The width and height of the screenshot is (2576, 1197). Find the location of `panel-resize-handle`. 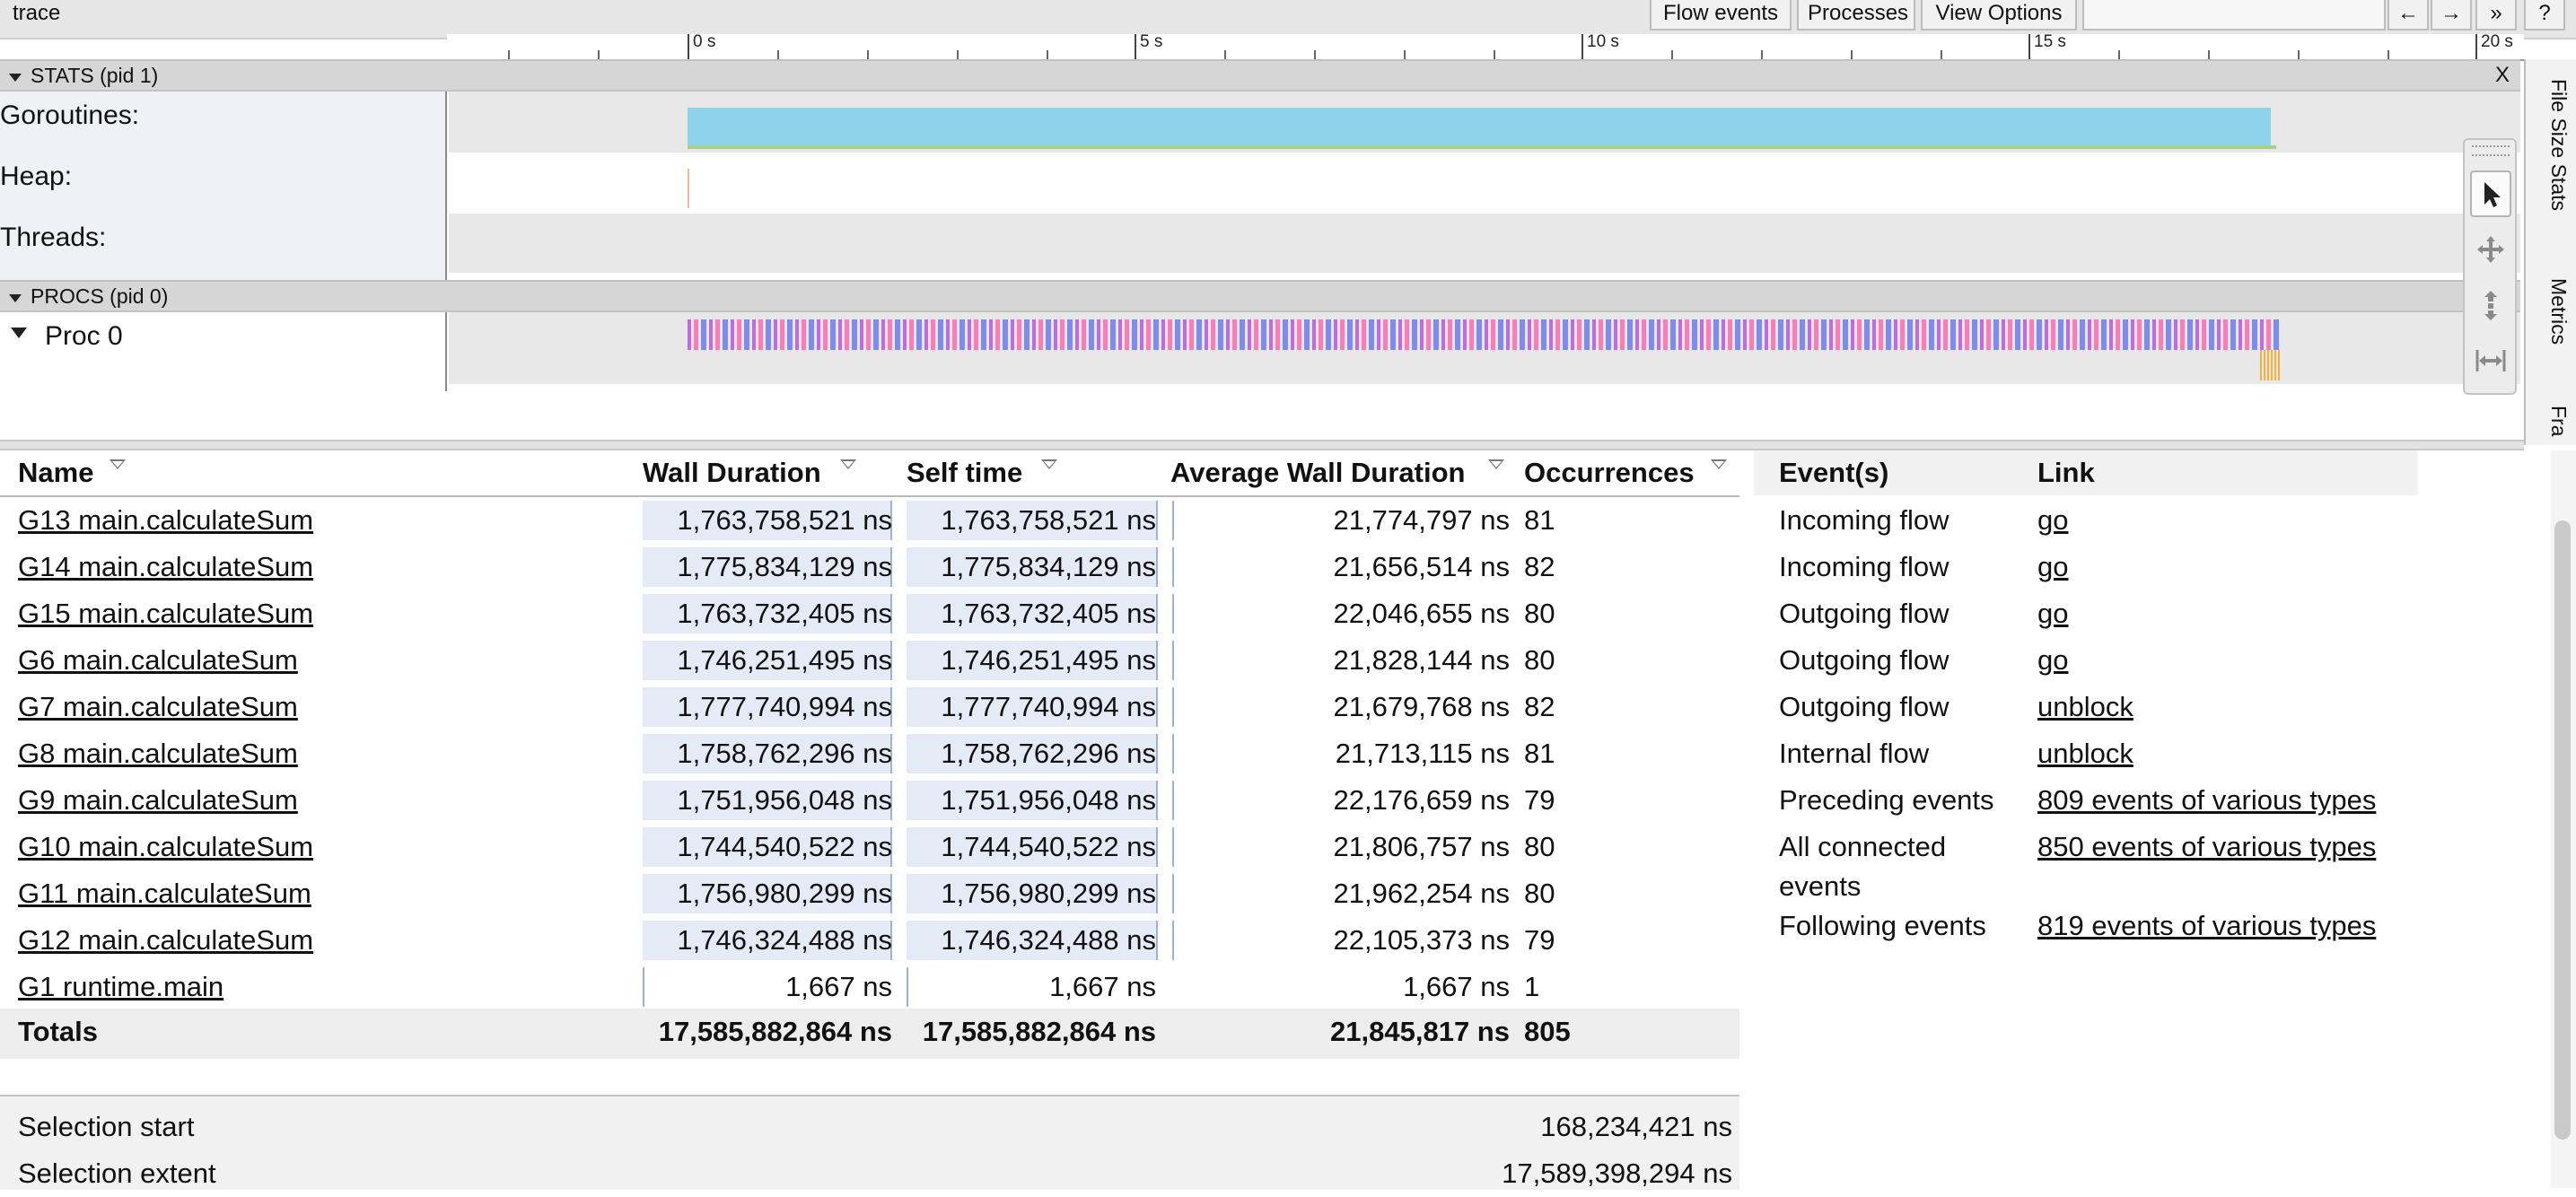

panel-resize-handle is located at coordinates (1262, 445).